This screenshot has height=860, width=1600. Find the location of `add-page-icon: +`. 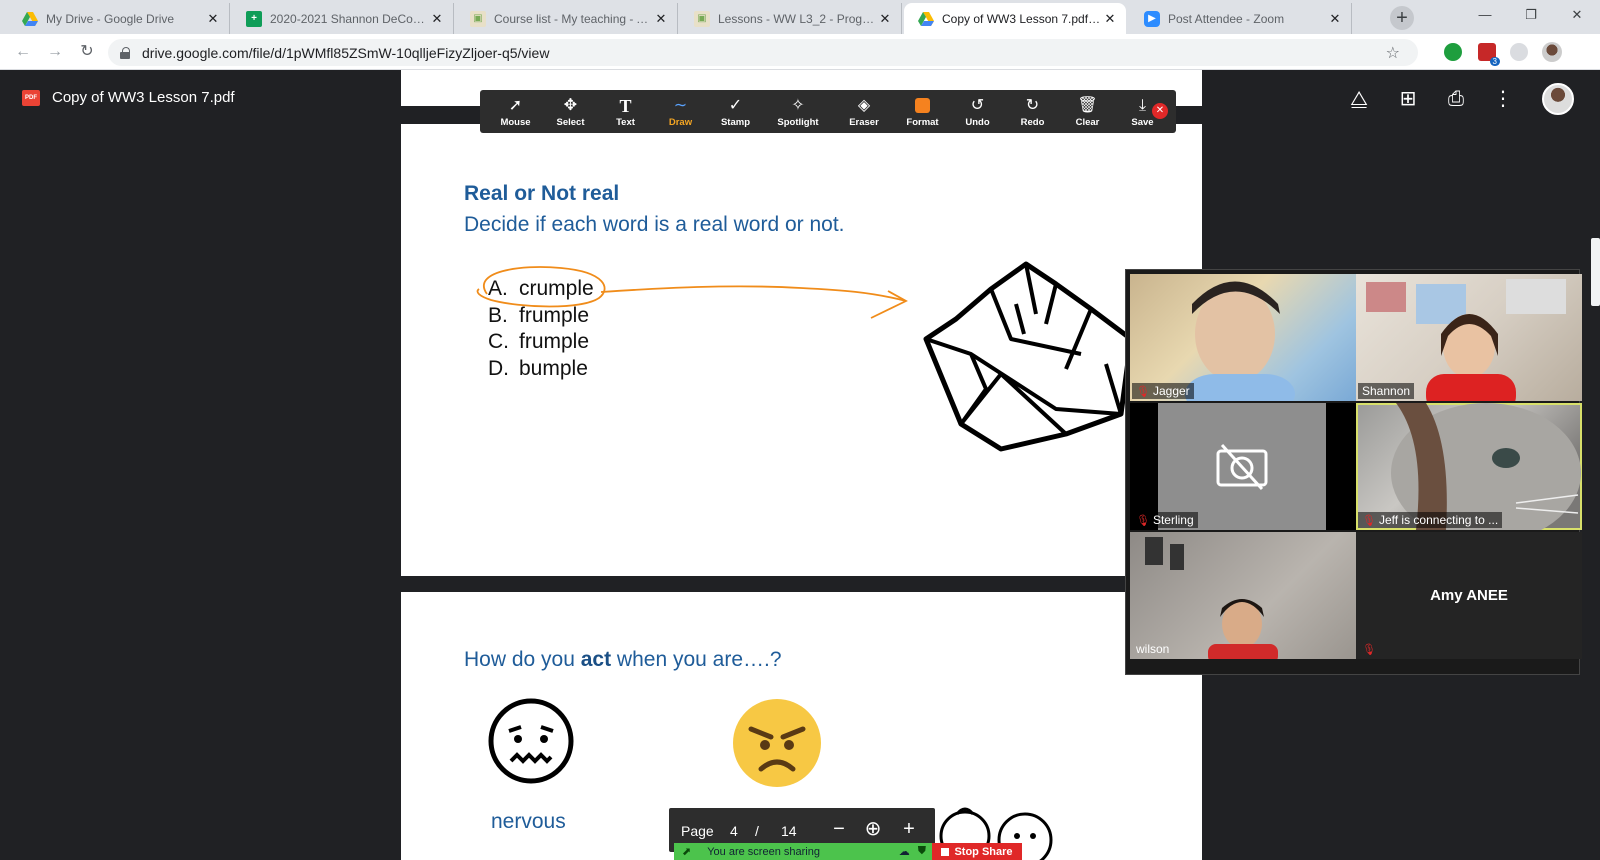

add-page-icon: + is located at coordinates (909, 829).